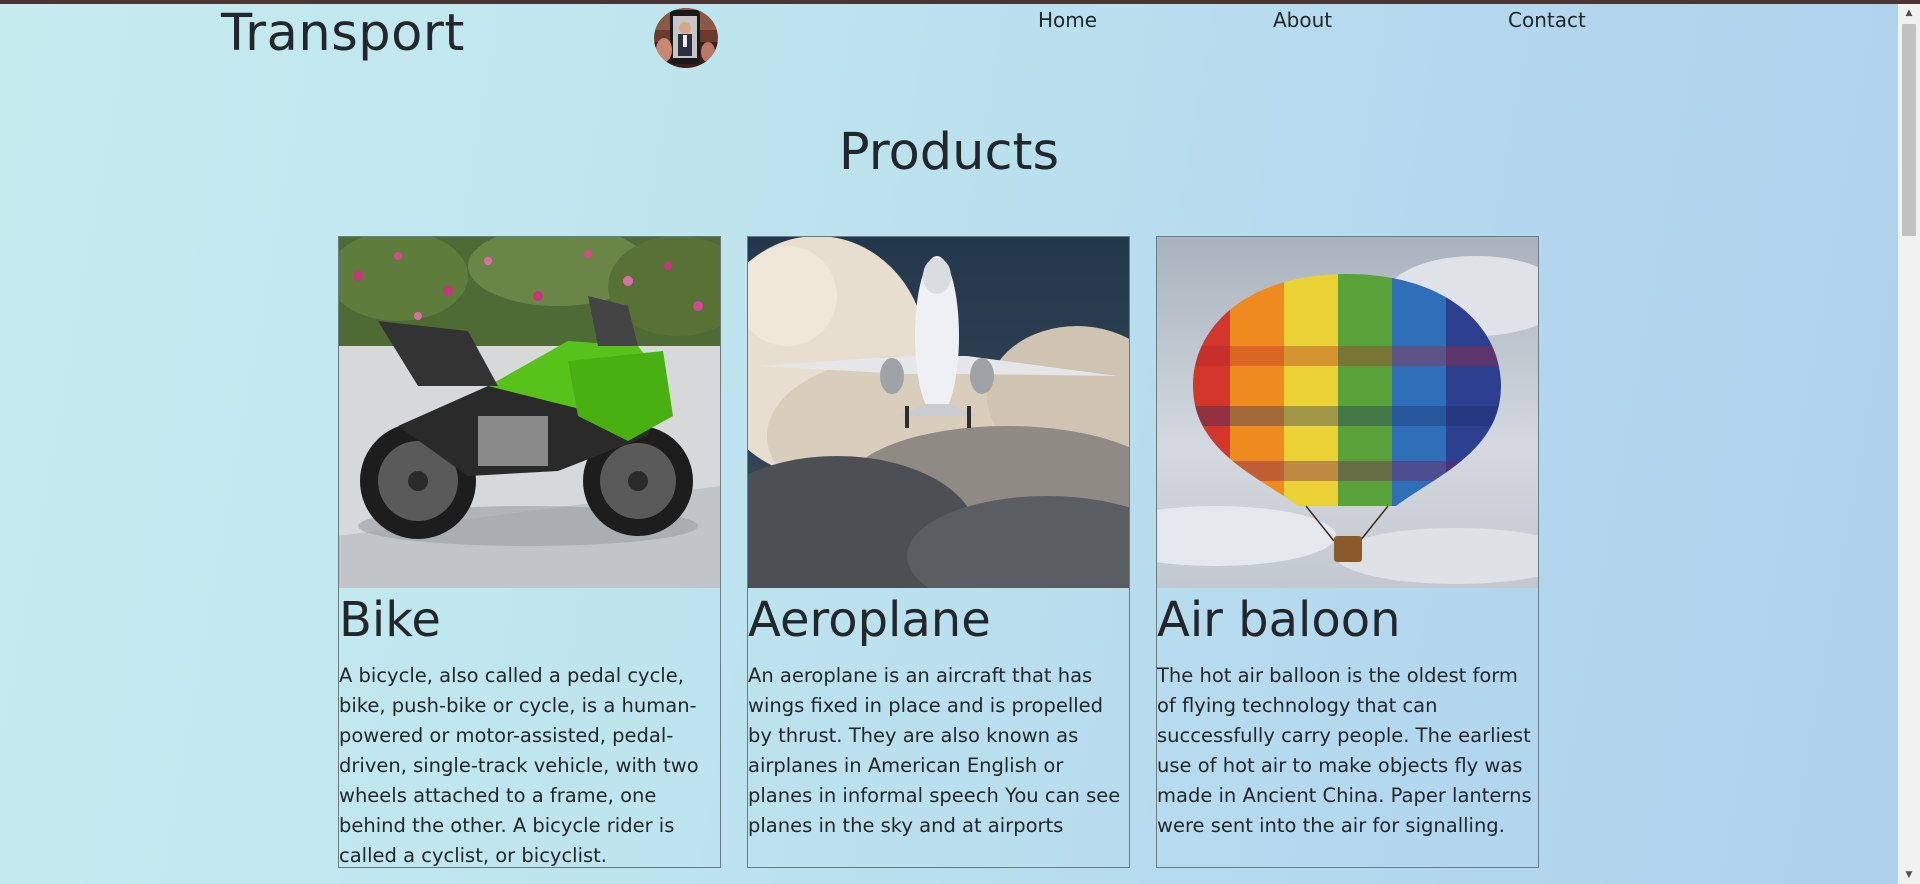  I want to click on site-logo: Transport, so click(343, 34).